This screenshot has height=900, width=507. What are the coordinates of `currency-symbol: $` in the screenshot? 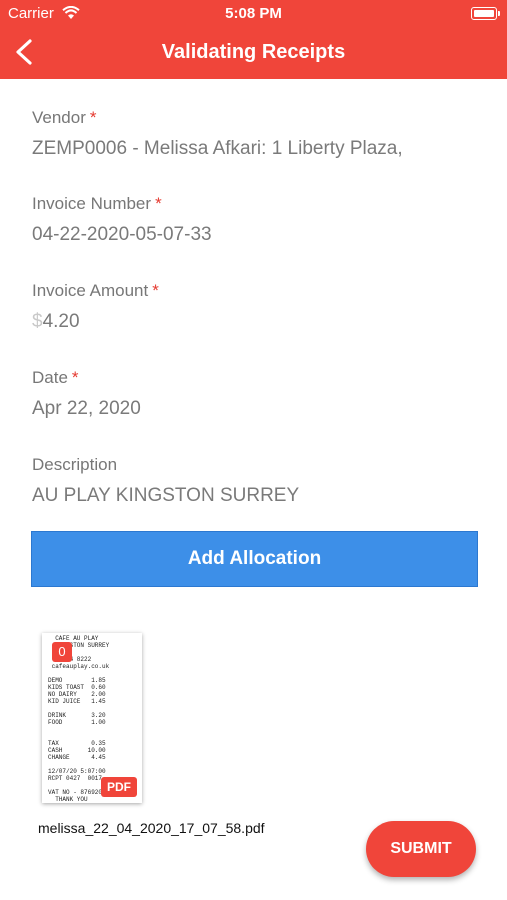 It's located at (37, 321).